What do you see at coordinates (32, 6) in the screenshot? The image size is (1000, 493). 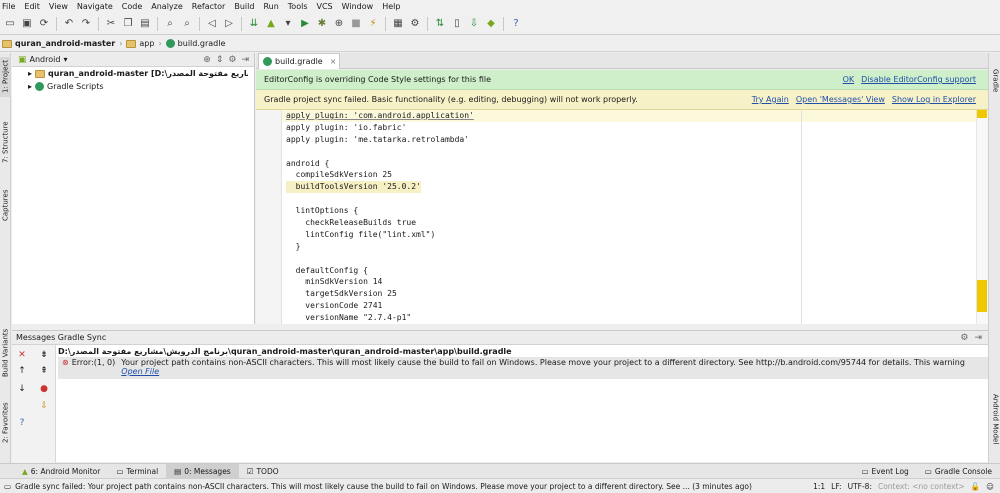 I see `menu-edit: Edit` at bounding box center [32, 6].